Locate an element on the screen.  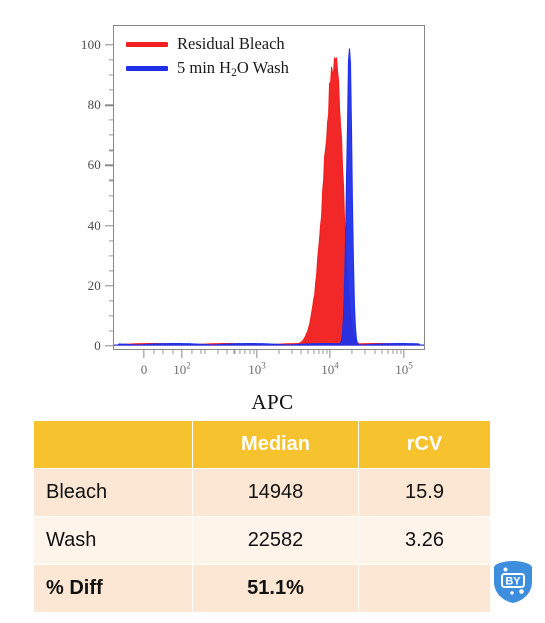
y-tick-label: 100 is located at coordinates (90, 44).